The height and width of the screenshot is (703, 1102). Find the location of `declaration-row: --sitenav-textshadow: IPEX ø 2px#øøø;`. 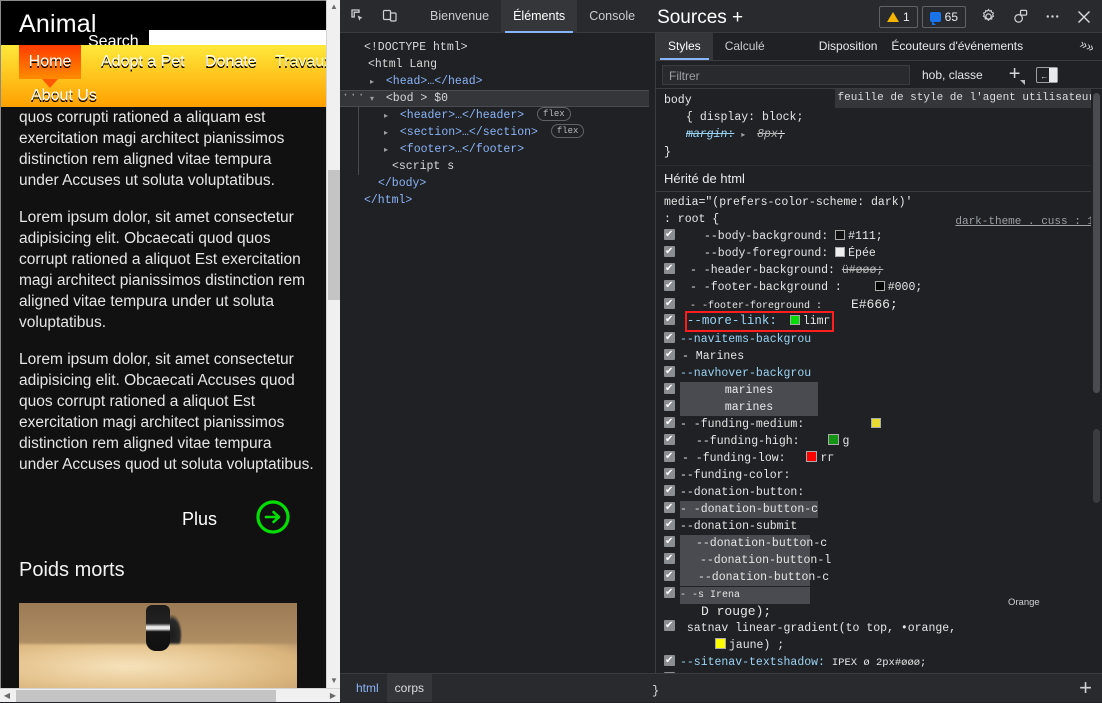

declaration-row: --sitenav-textshadow: IPEX ø 2px#øøø; is located at coordinates (879, 661).